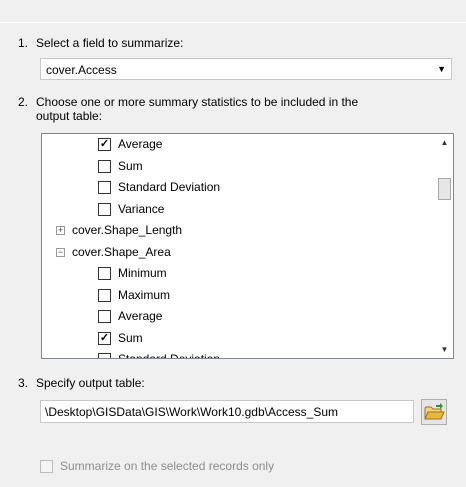 This screenshot has height=487, width=466. What do you see at coordinates (441, 69) in the screenshot?
I see `chevron-down-icon: ▼` at bounding box center [441, 69].